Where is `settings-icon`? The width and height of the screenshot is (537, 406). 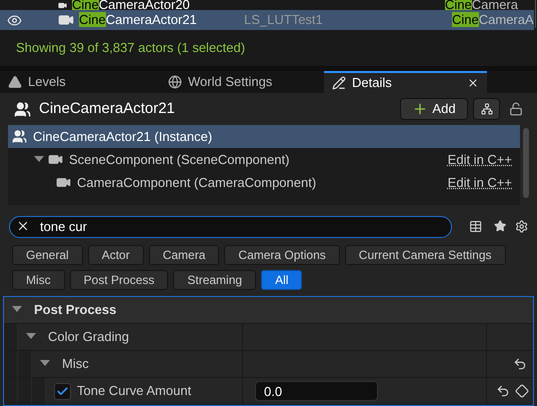 settings-icon is located at coordinates (521, 226).